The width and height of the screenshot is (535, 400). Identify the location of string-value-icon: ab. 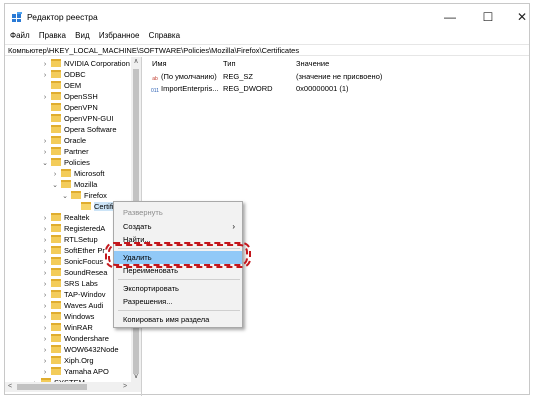
(155, 79).